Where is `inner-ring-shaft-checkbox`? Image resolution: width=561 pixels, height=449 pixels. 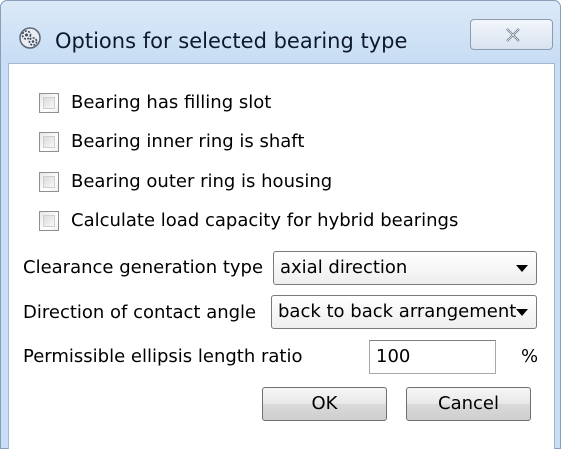 inner-ring-shaft-checkbox is located at coordinates (49, 142).